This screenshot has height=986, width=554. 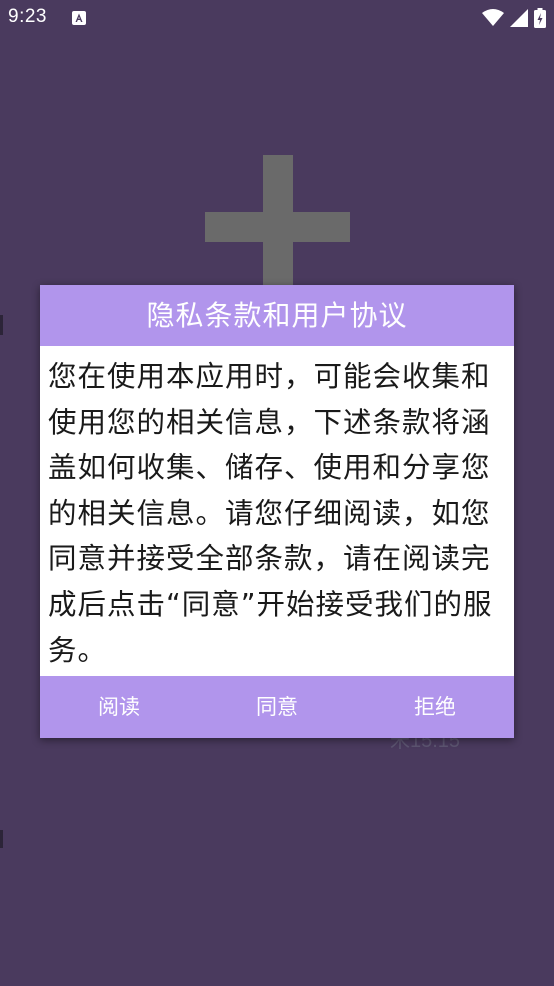 What do you see at coordinates (277, 315) in the screenshot?
I see `dialog-title: 隐私条款和用户协议` at bounding box center [277, 315].